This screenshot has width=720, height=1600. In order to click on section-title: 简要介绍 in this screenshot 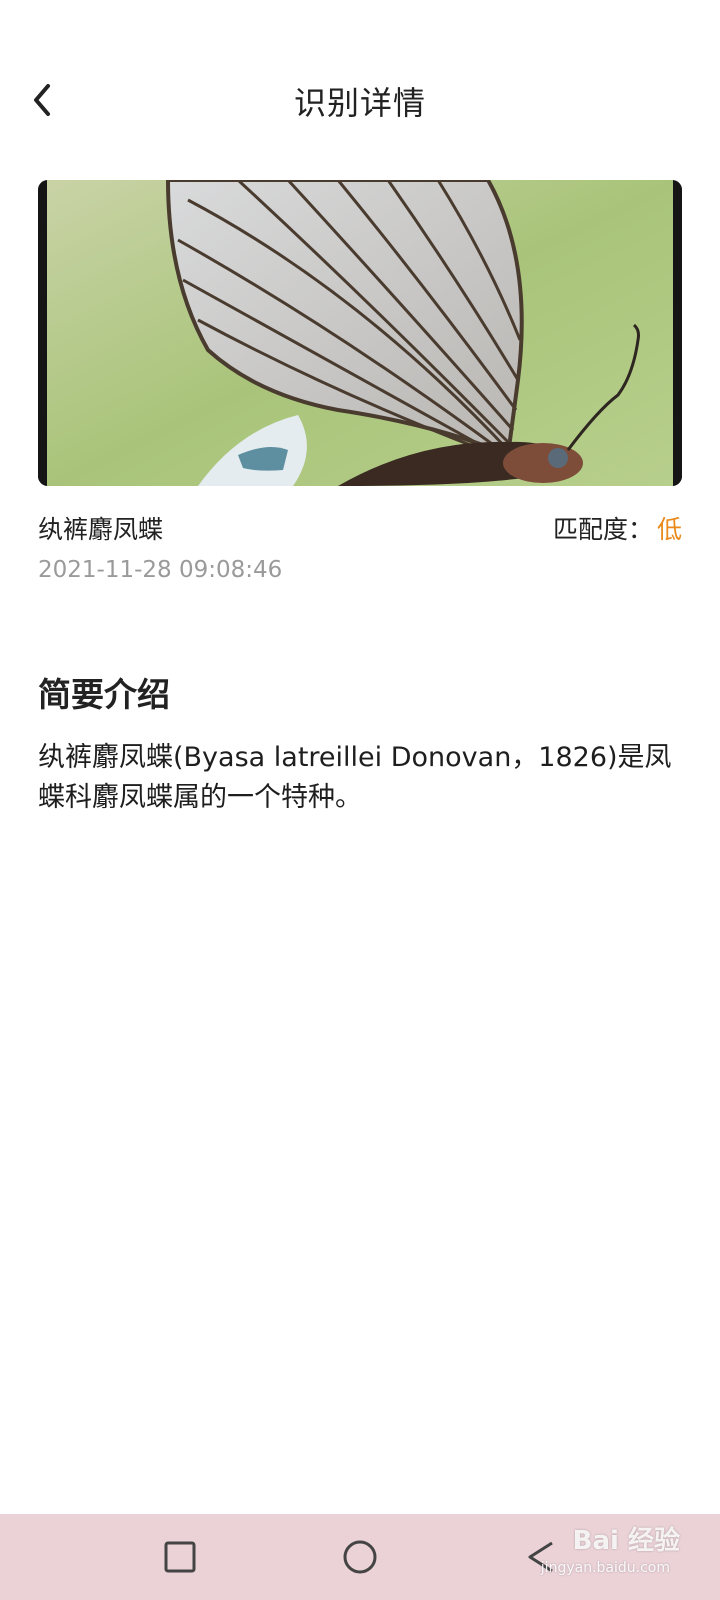, I will do `click(104, 694)`.